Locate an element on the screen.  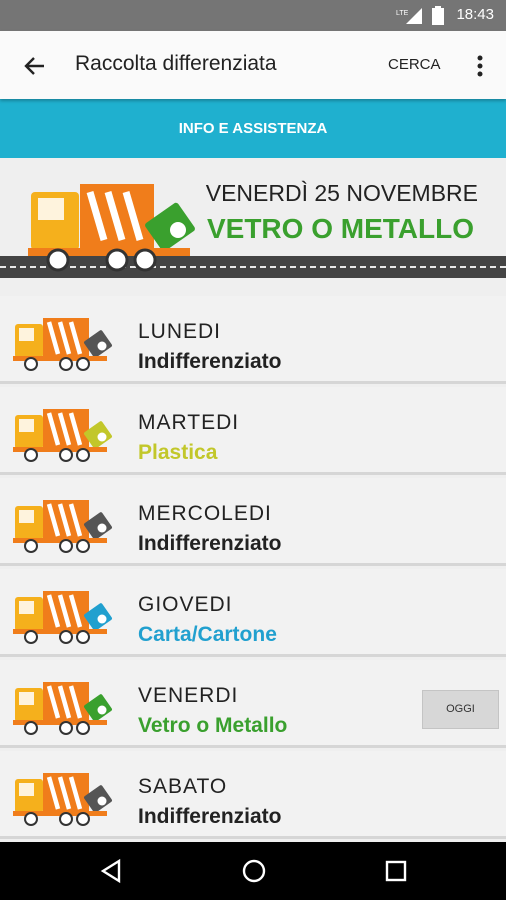
day-label: LUNEDI is located at coordinates (180, 331).